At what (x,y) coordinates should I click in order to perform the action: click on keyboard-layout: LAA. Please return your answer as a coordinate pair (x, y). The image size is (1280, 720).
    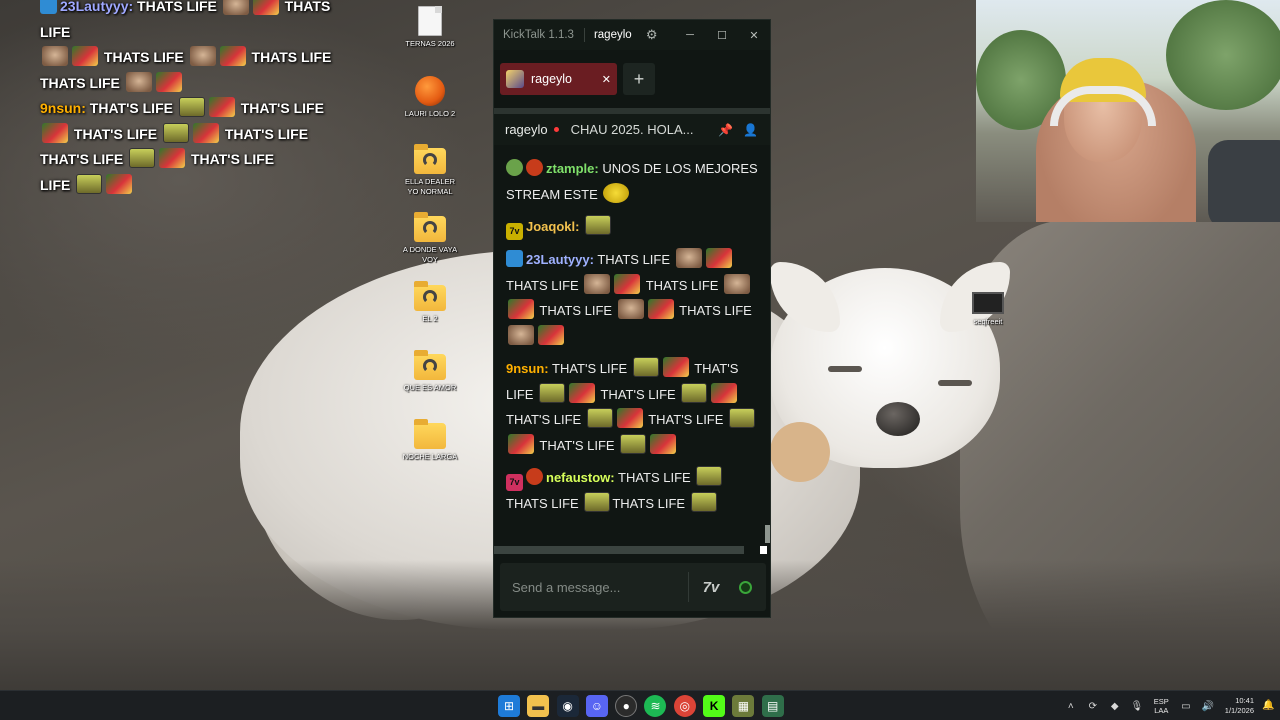
    Looking at the image, I should click on (1161, 710).